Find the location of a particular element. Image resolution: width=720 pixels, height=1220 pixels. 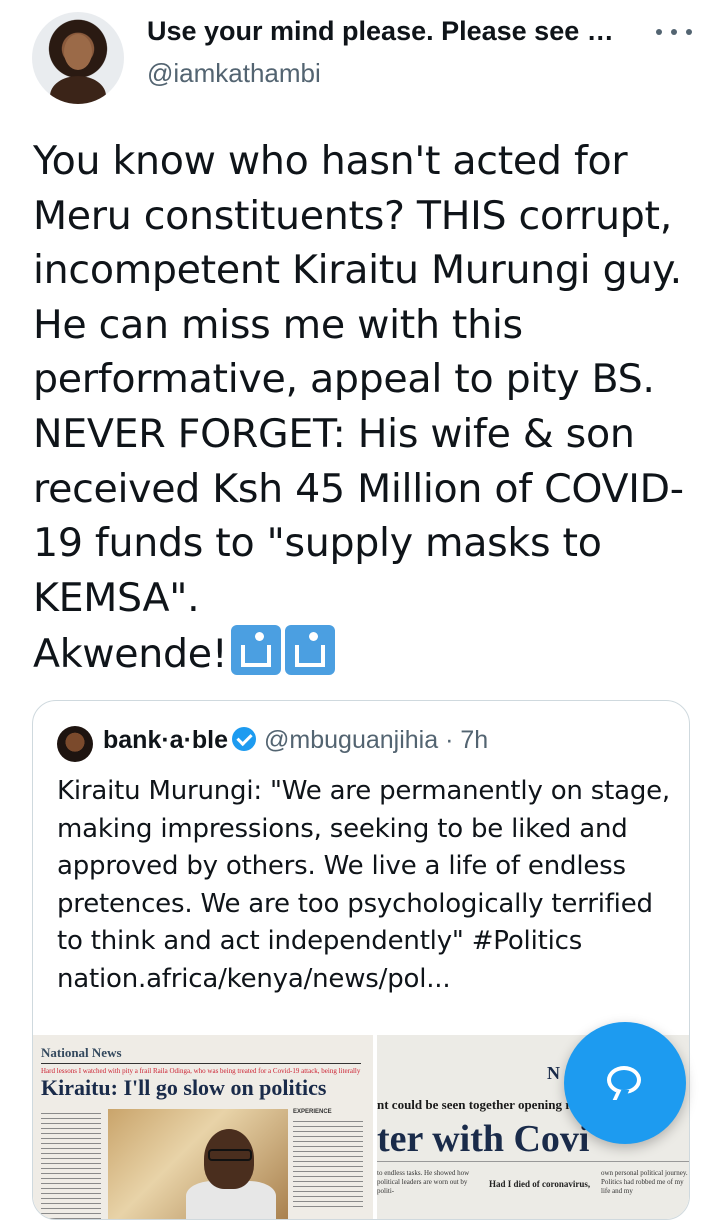

newspaper-section: National News is located at coordinates (81, 1052).